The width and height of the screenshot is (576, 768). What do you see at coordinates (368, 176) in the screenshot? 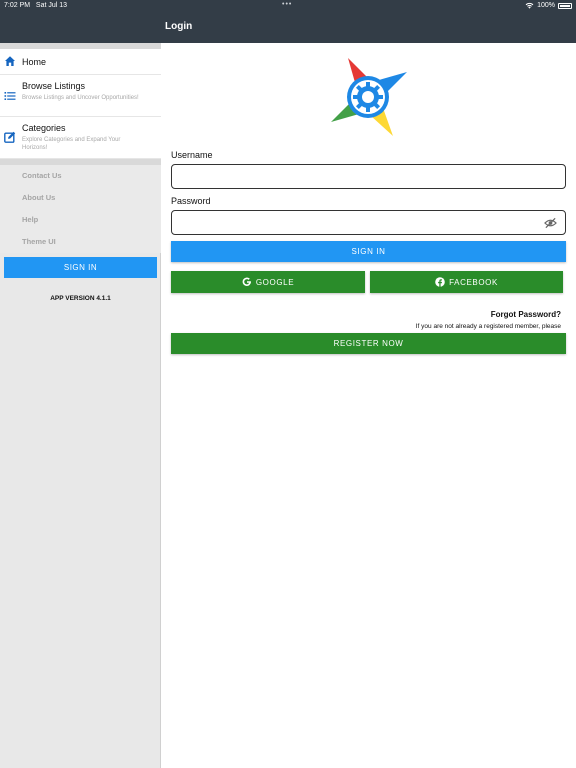
I see `username-field` at bounding box center [368, 176].